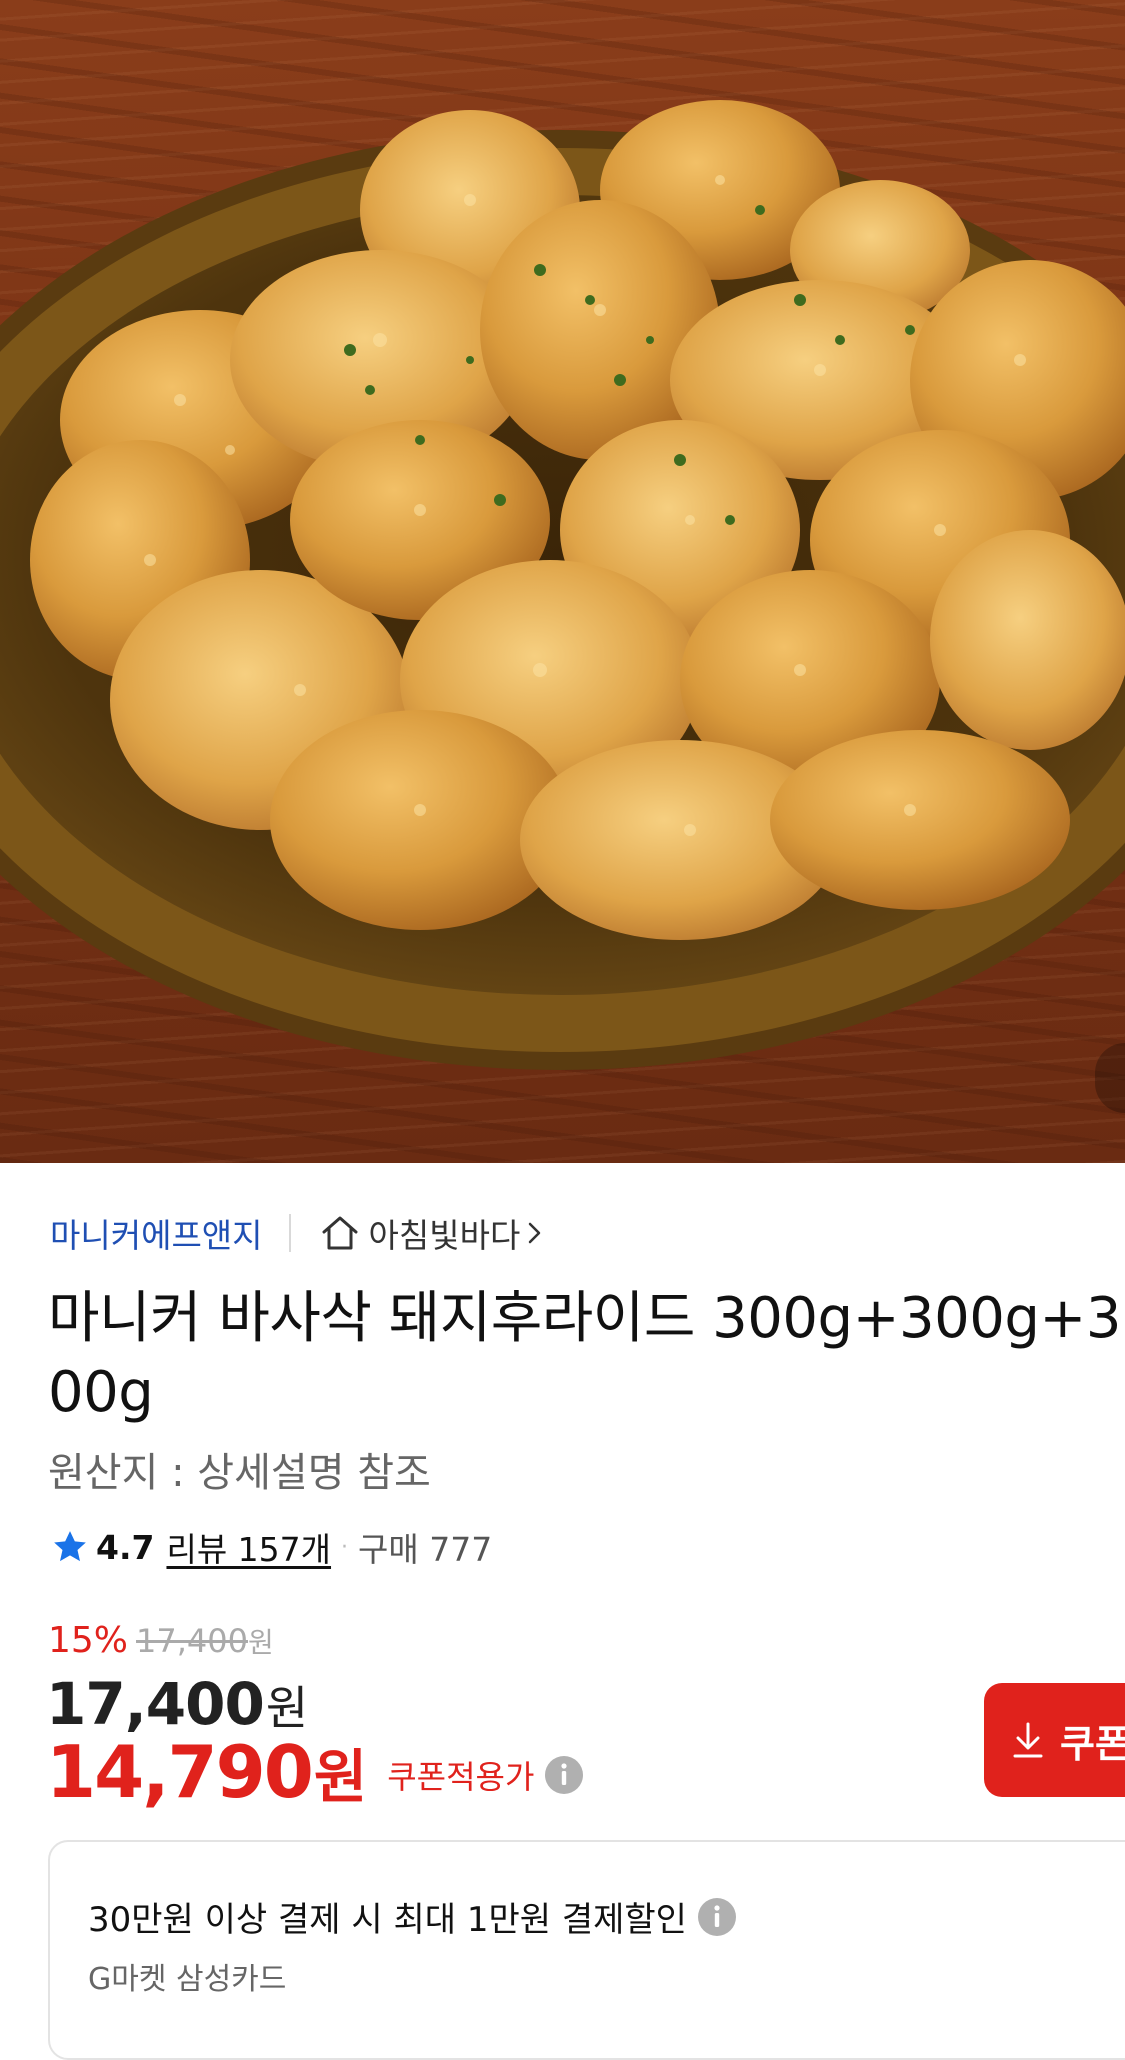 The image size is (1125, 2060). What do you see at coordinates (88, 1640) in the screenshot?
I see `discount-rate: 15%` at bounding box center [88, 1640].